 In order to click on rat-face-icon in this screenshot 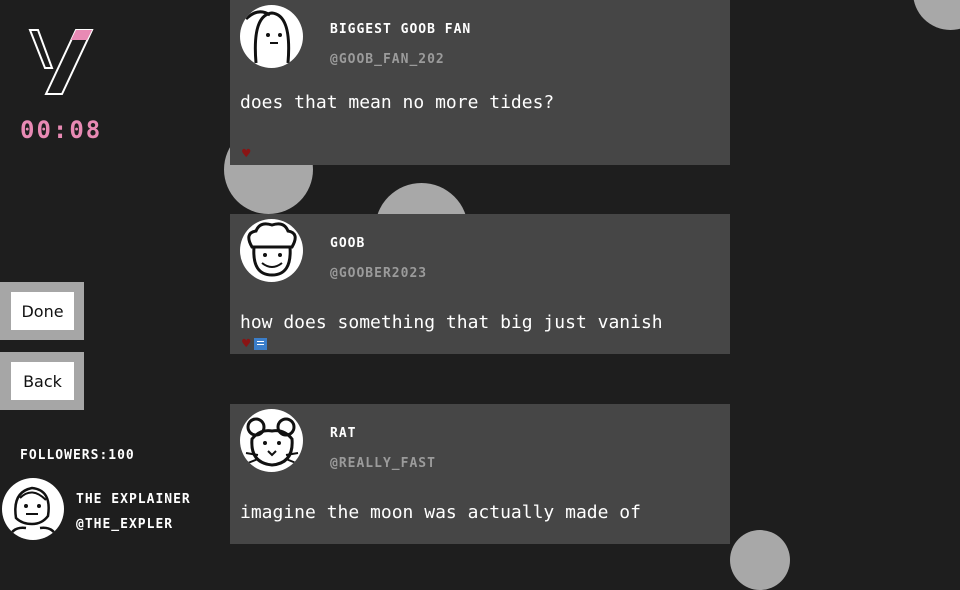, I will do `click(272, 442)`.